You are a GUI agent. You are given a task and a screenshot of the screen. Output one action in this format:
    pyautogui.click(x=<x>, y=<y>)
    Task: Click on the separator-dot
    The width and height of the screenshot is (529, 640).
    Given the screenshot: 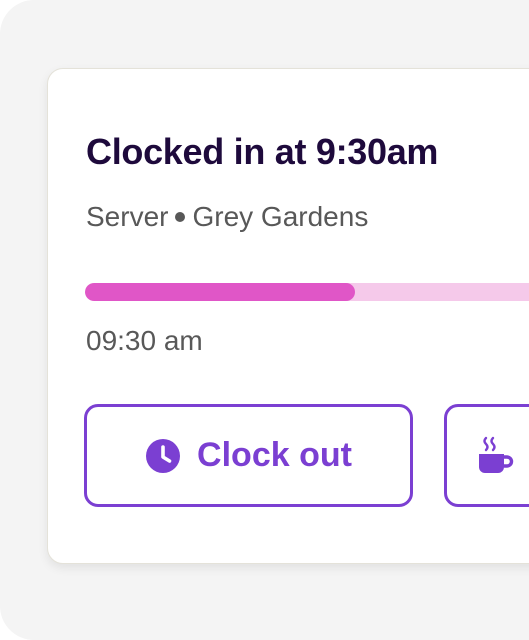 What is the action you would take?
    pyautogui.click(x=180, y=216)
    